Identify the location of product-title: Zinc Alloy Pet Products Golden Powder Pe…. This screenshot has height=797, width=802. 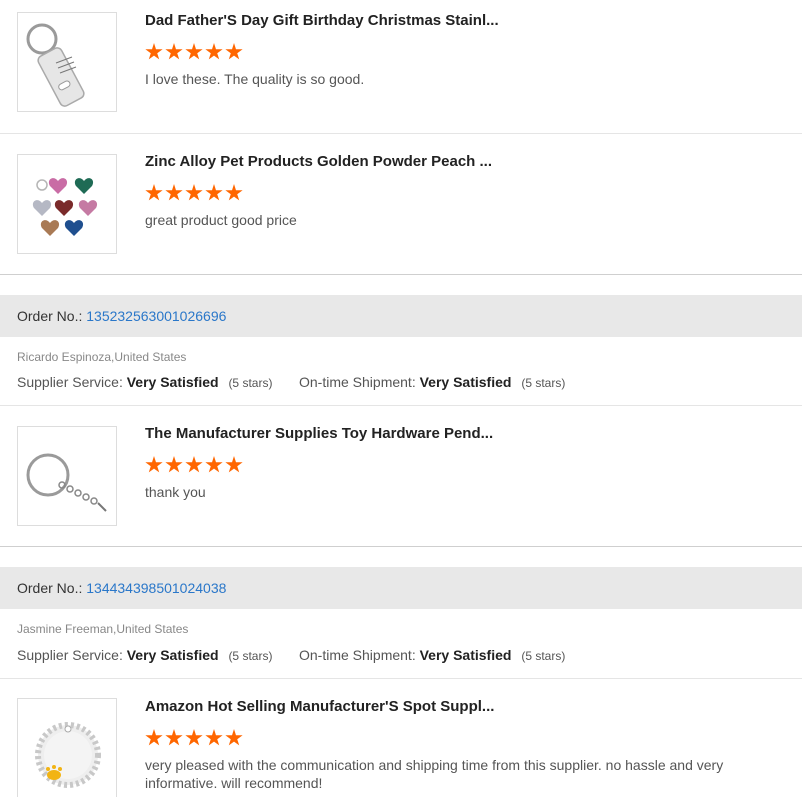
(318, 161).